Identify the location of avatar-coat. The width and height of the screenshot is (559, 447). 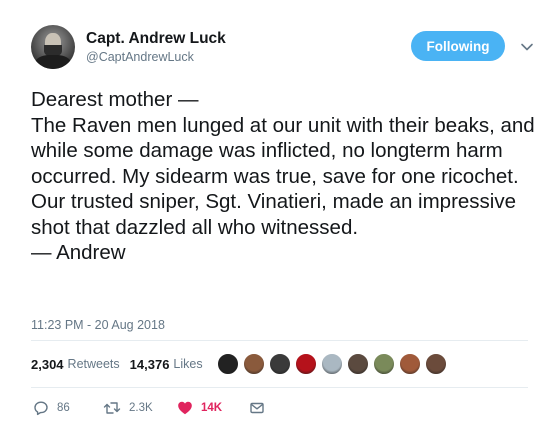
(53, 62).